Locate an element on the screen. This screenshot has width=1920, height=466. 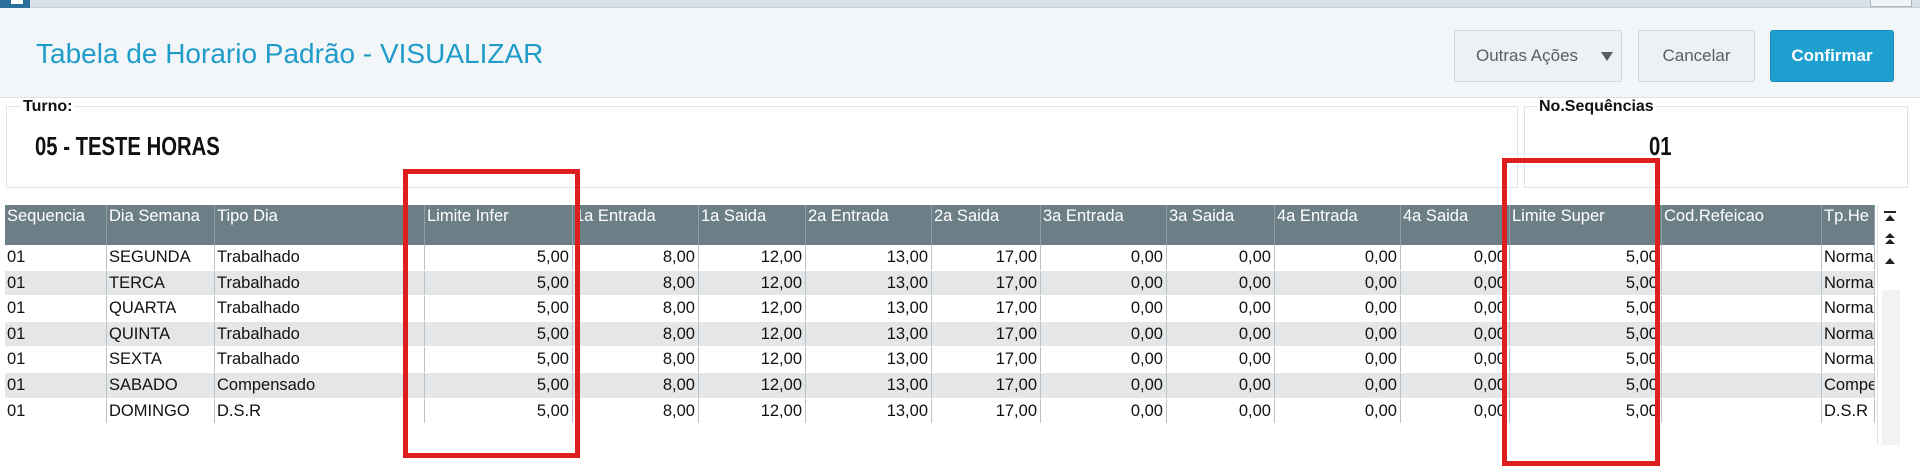
column-header: 3a Saida is located at coordinates (1221, 225).